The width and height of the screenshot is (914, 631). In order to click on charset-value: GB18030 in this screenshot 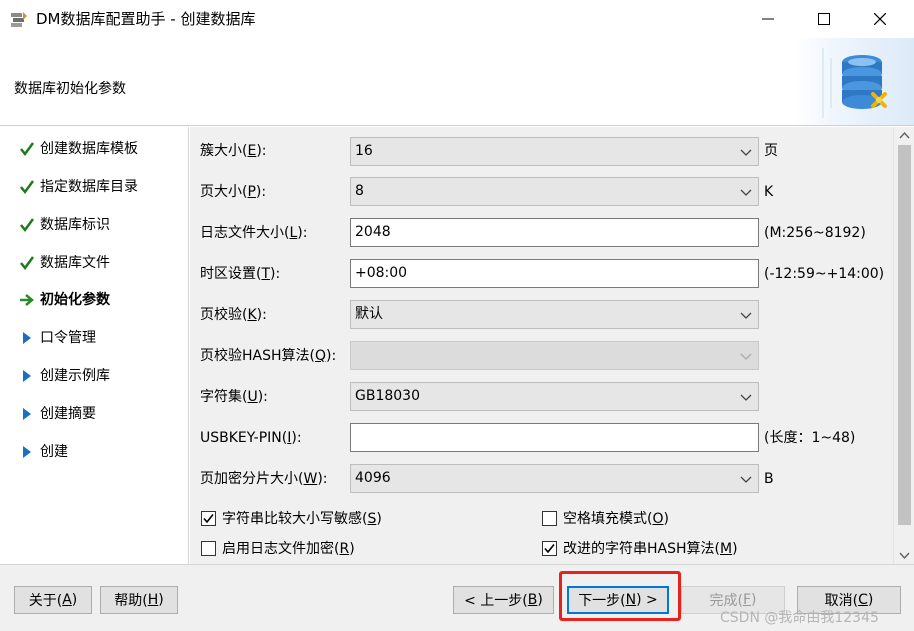, I will do `click(387, 396)`.